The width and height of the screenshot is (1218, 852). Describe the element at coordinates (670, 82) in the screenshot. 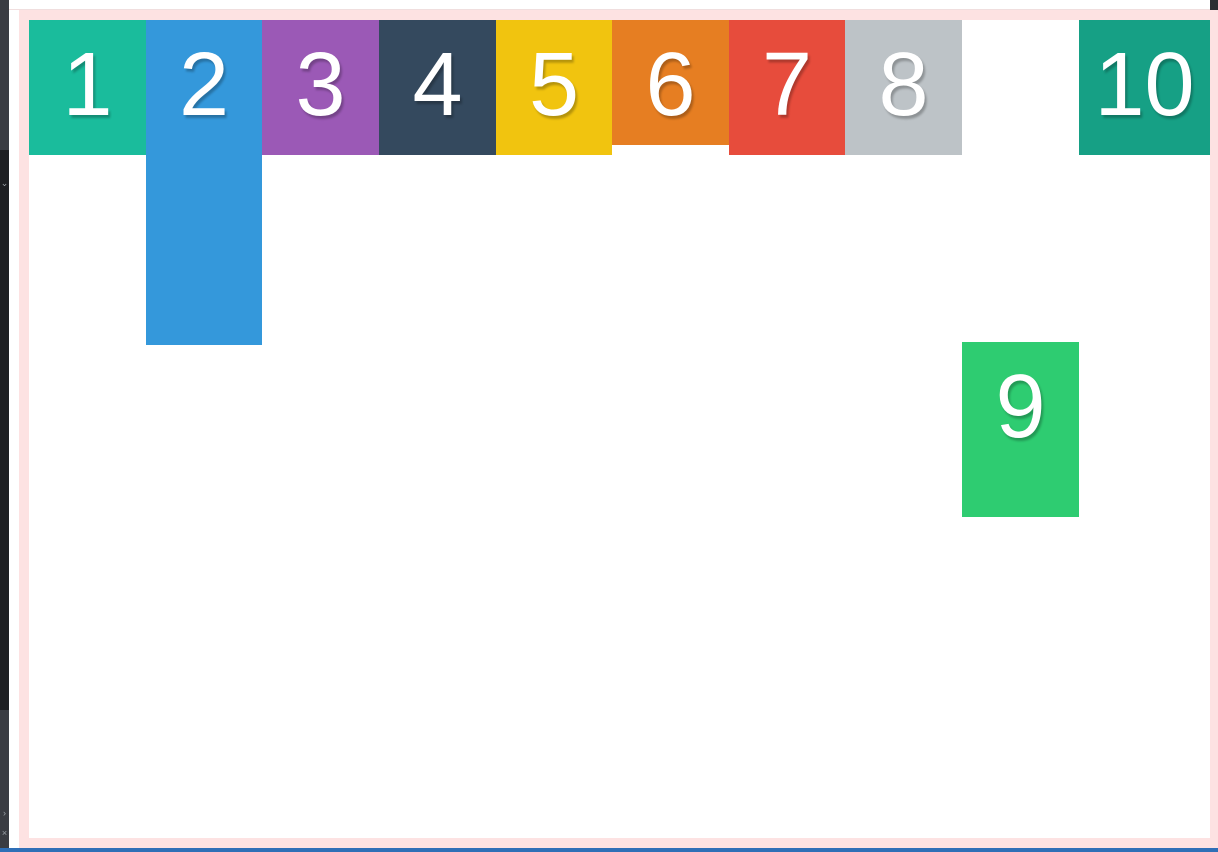

I see `flex-item-6: 6` at that location.